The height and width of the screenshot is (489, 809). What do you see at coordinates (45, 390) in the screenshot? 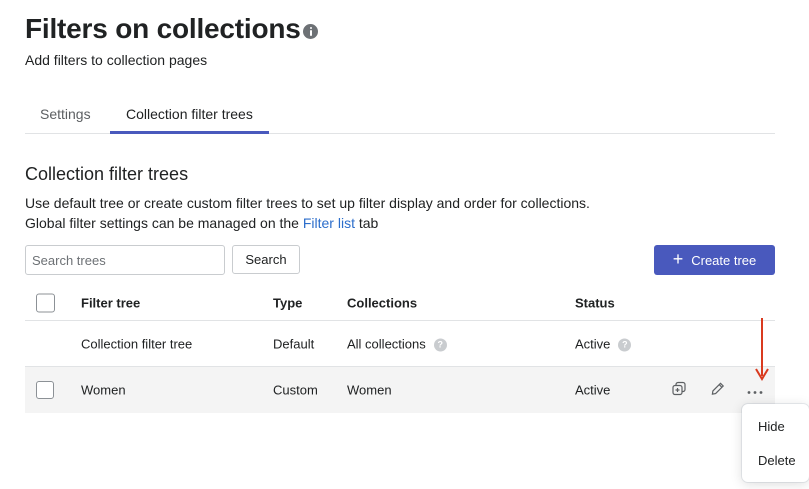
I see `row-checkbox` at bounding box center [45, 390].